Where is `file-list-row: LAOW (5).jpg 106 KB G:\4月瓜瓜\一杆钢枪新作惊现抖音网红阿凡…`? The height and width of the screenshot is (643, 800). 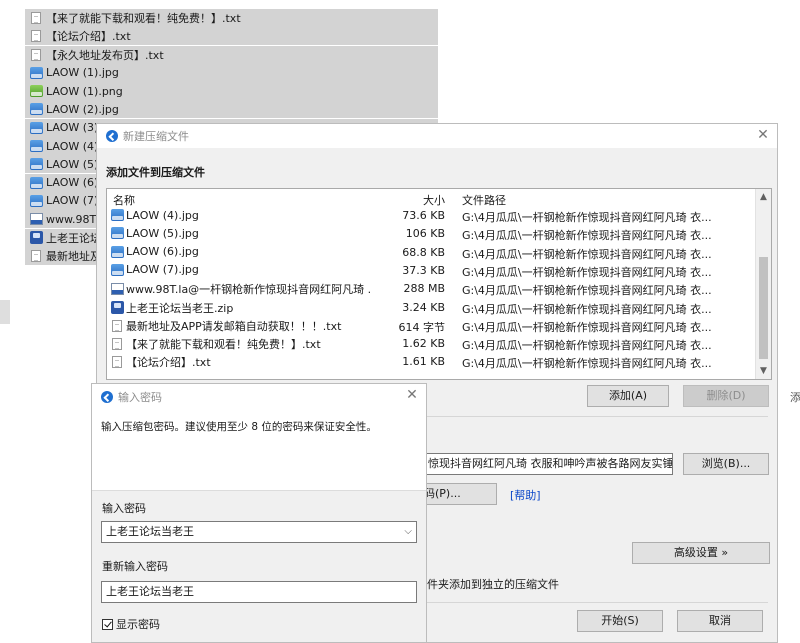 file-list-row: LAOW (5).jpg 106 KB G:\4月瓜瓜\一杆钢枪新作惊现抖音网红阿凡… is located at coordinates (431, 234).